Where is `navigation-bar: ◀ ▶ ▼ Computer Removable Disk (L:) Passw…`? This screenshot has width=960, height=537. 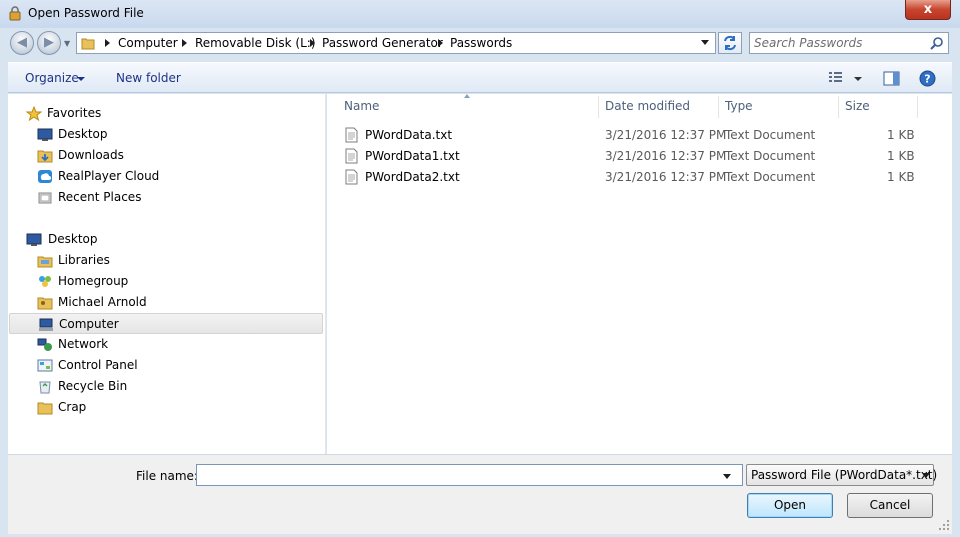 navigation-bar: ◀ ▶ ▼ Computer Removable Disk (L:) Passw… is located at coordinates (480, 44).